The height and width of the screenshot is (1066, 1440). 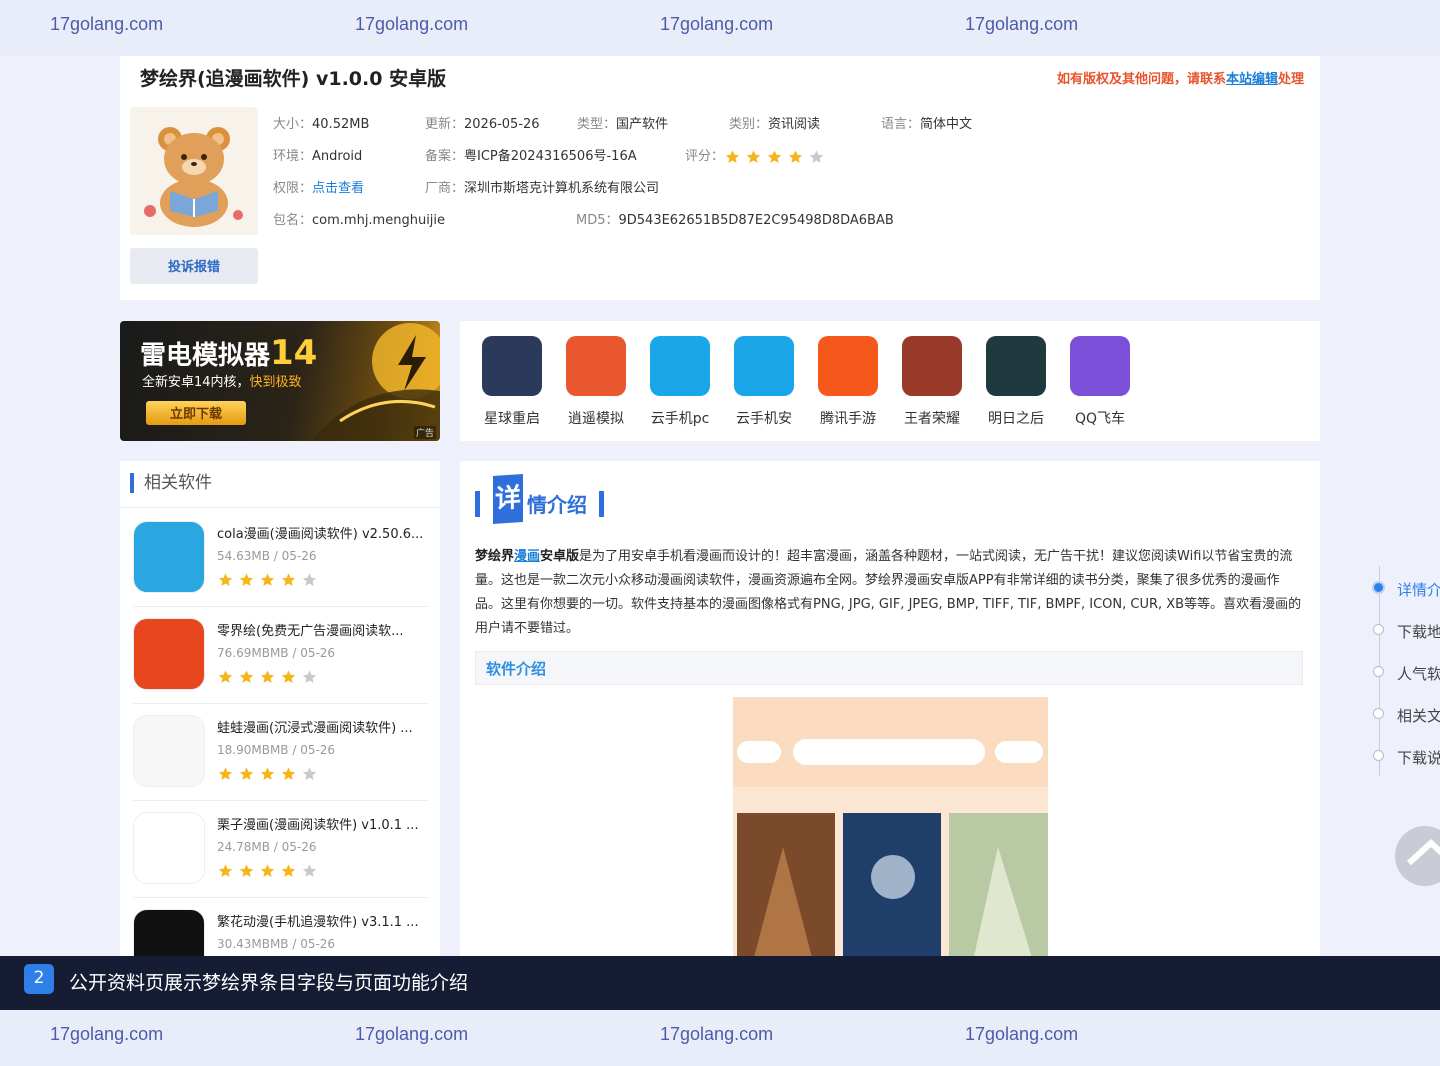 I want to click on list-item: 栗子漫画(漫画阅读软件) v1.0.1 ... 24.78MB / 05-26, so click(x=281, y=849).